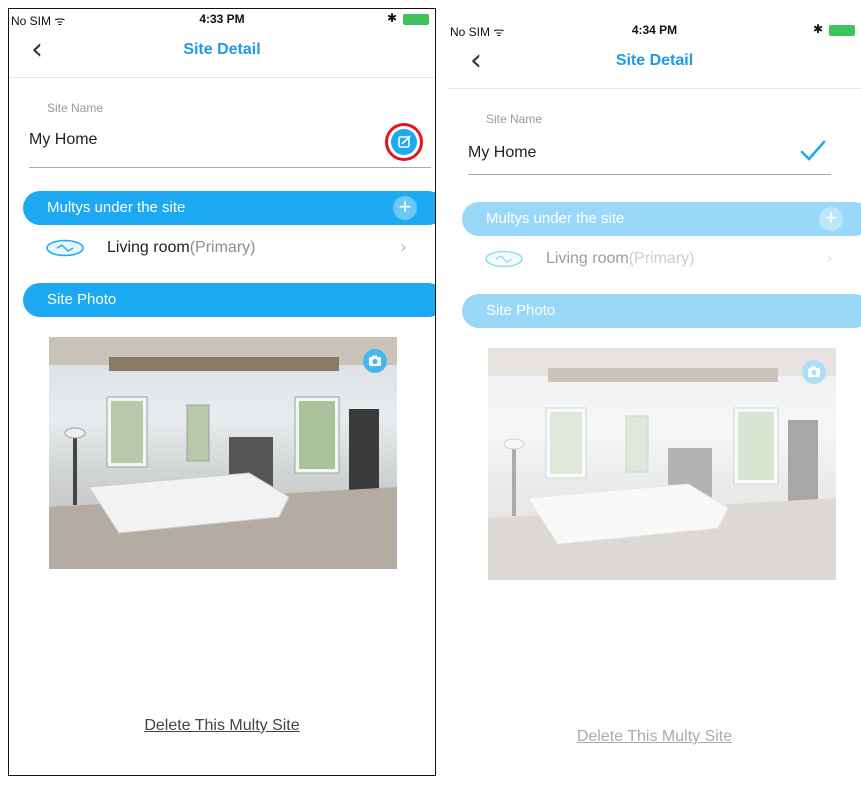 The image size is (861, 786). I want to click on site-name-value: My Home, so click(63, 139).